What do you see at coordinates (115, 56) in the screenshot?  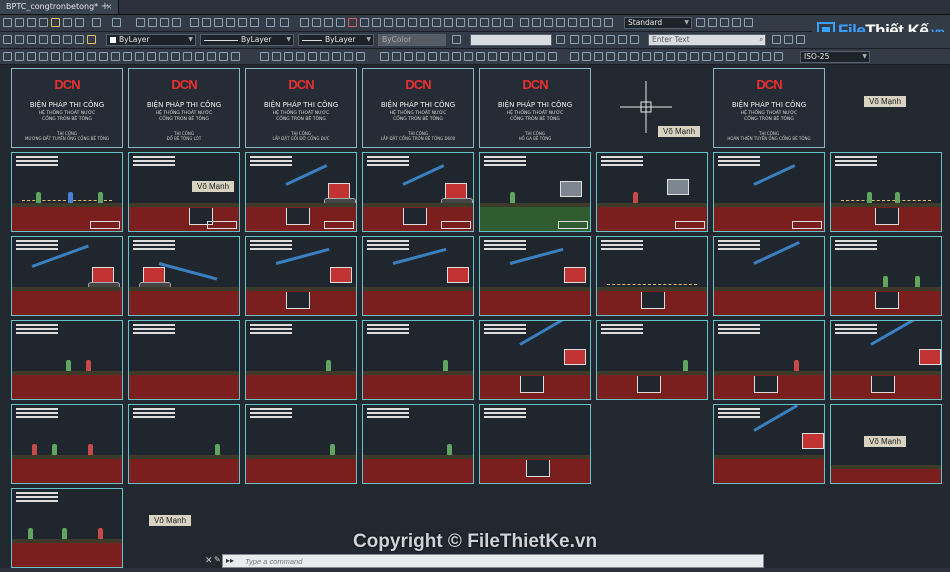 I see `dimension-baseline-icon` at bounding box center [115, 56].